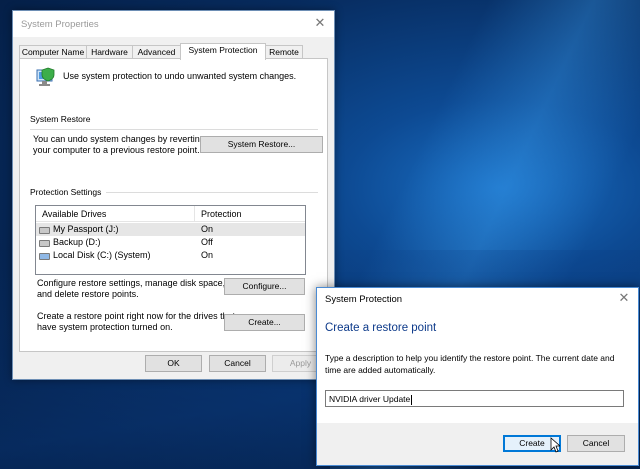  Describe the element at coordinates (66, 192) in the screenshot. I see `protection-settings-header: Protection Settings` at that location.